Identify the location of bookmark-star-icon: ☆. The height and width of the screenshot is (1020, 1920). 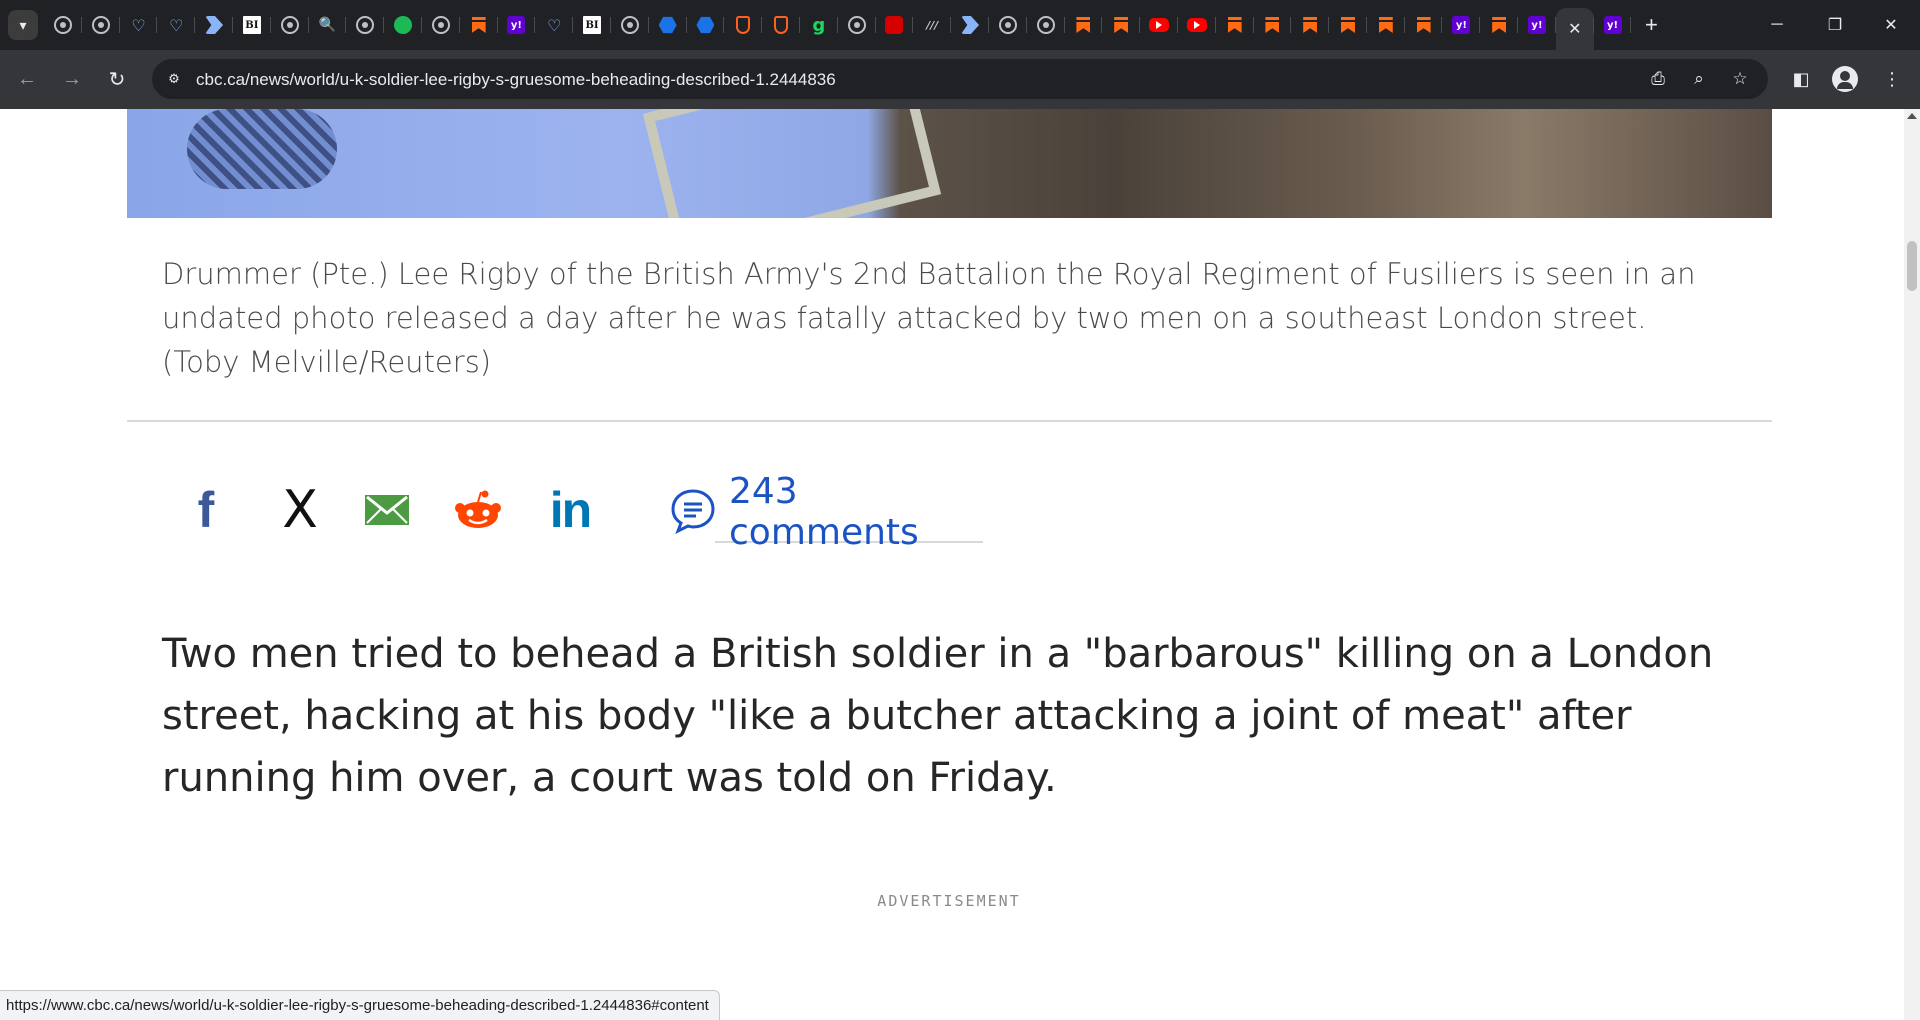
(1740, 79).